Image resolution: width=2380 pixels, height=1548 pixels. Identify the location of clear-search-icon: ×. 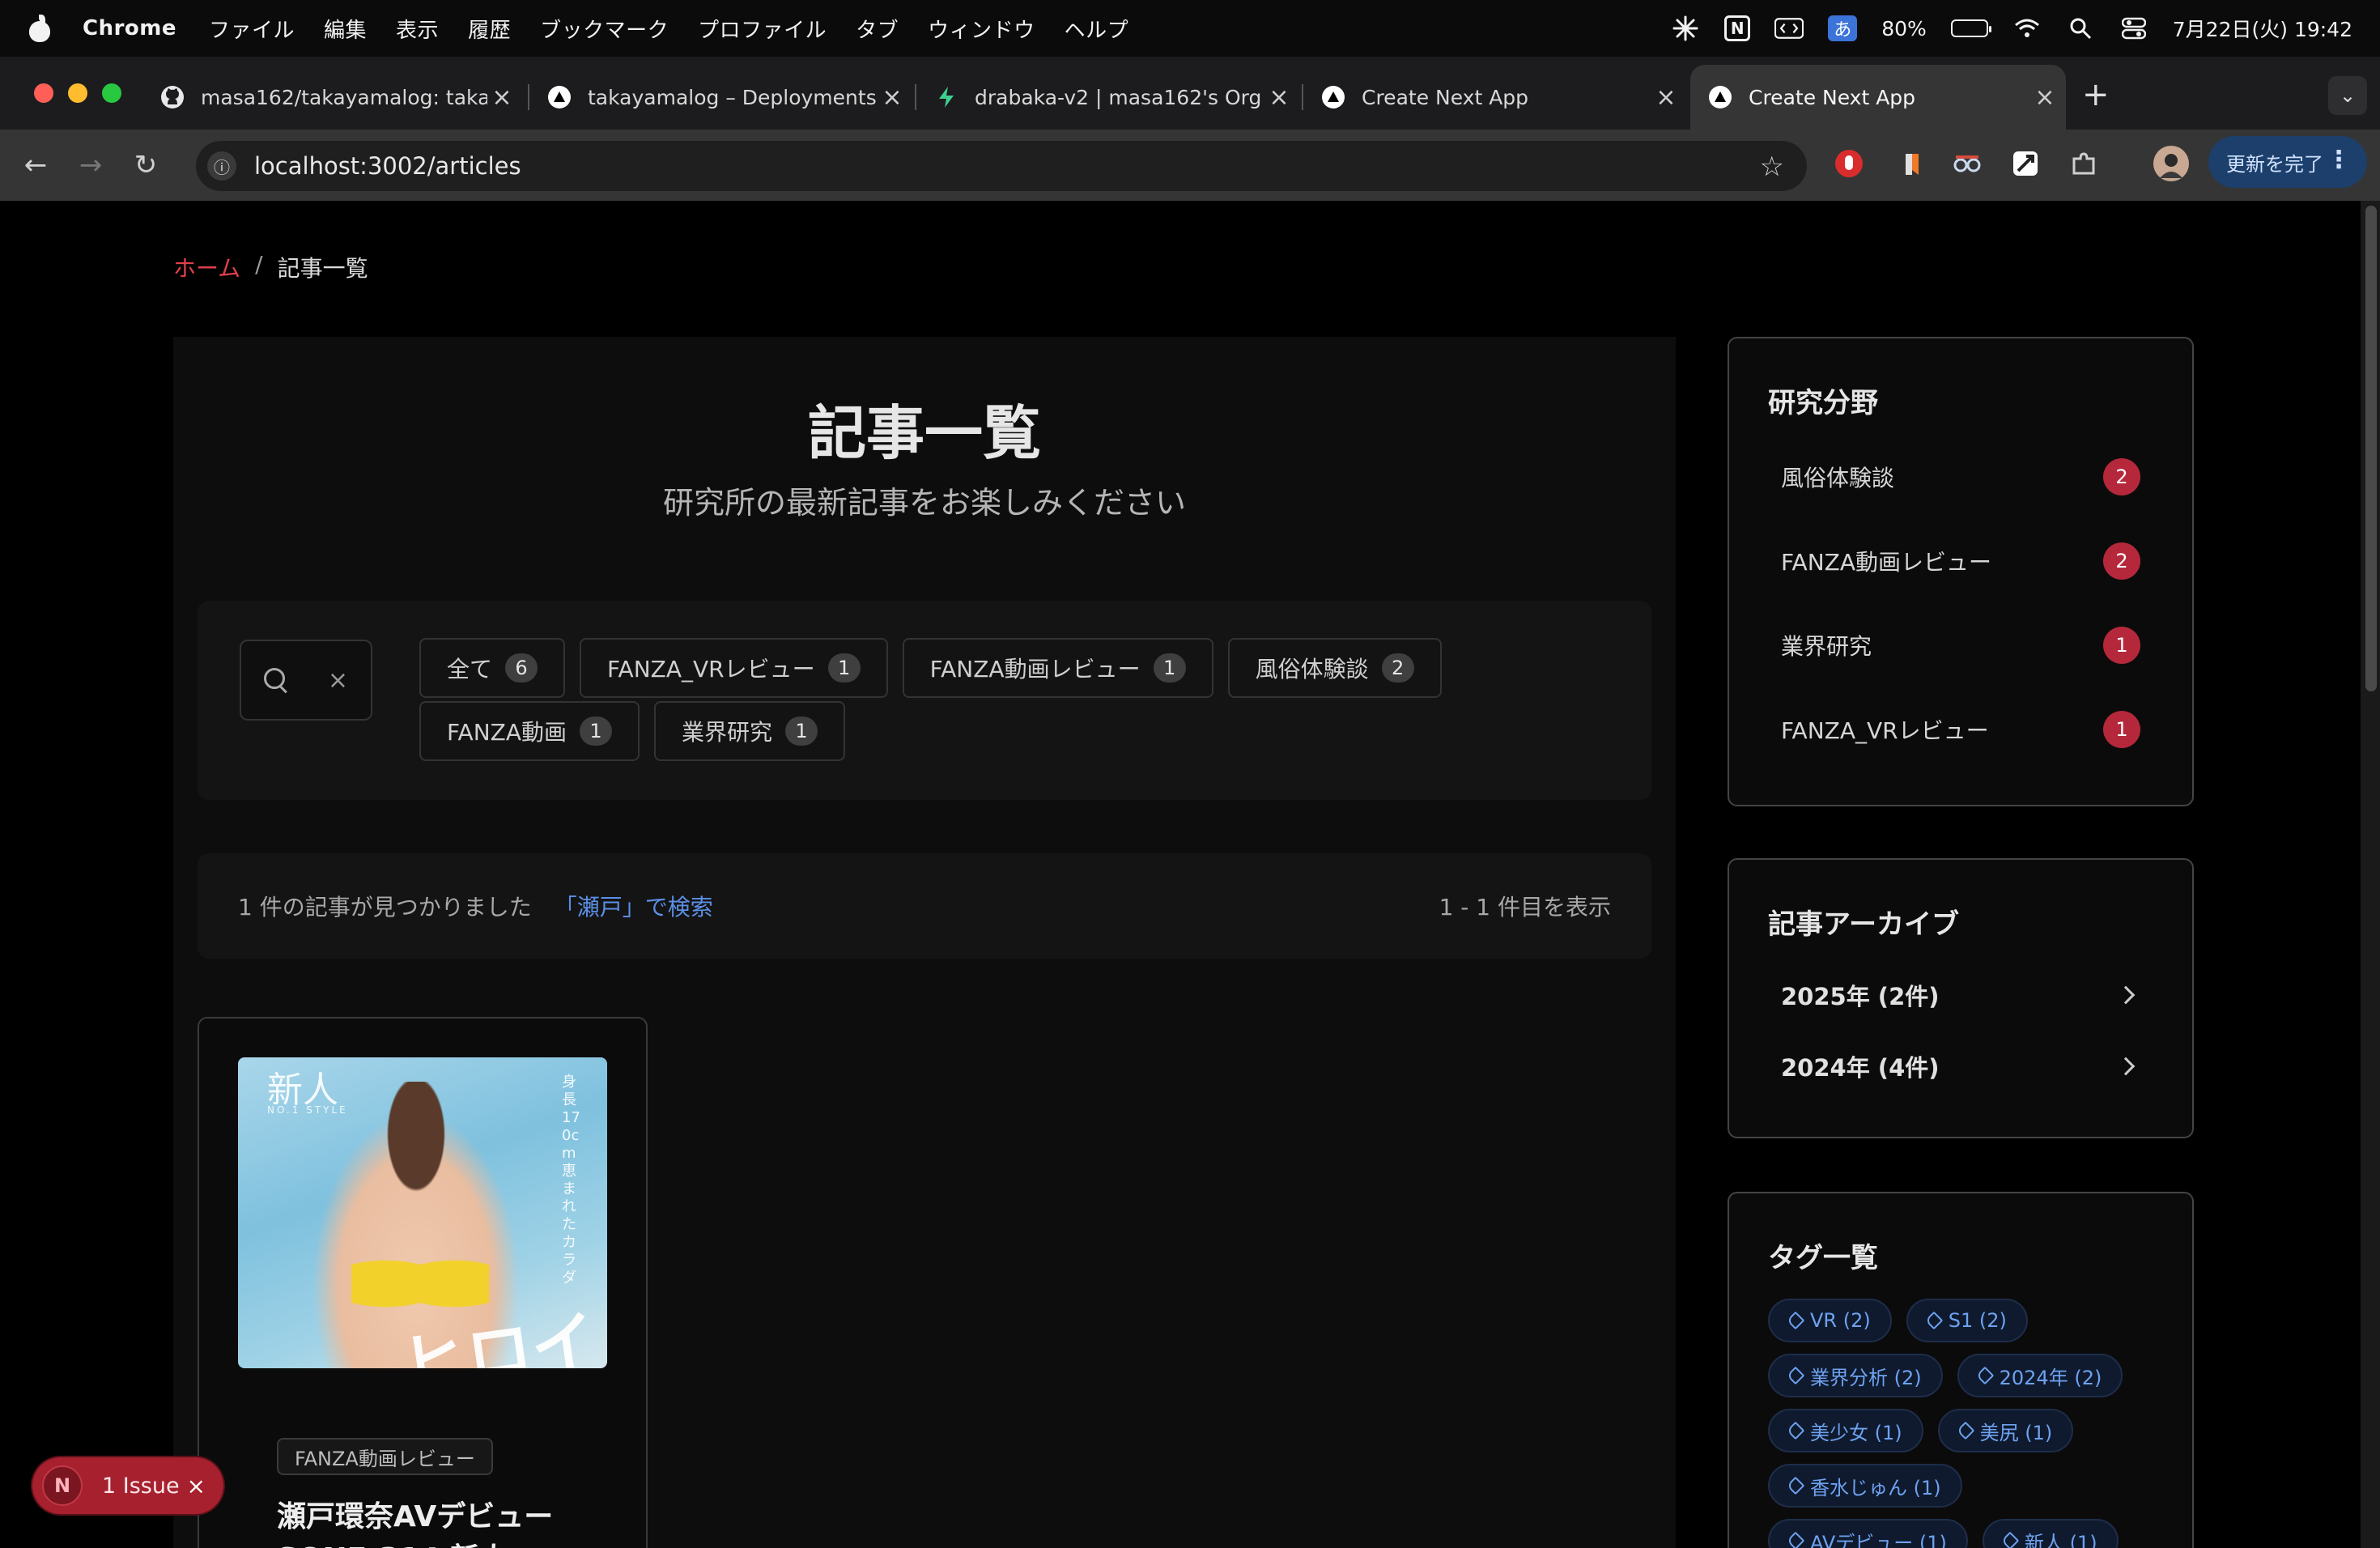
(338, 680).